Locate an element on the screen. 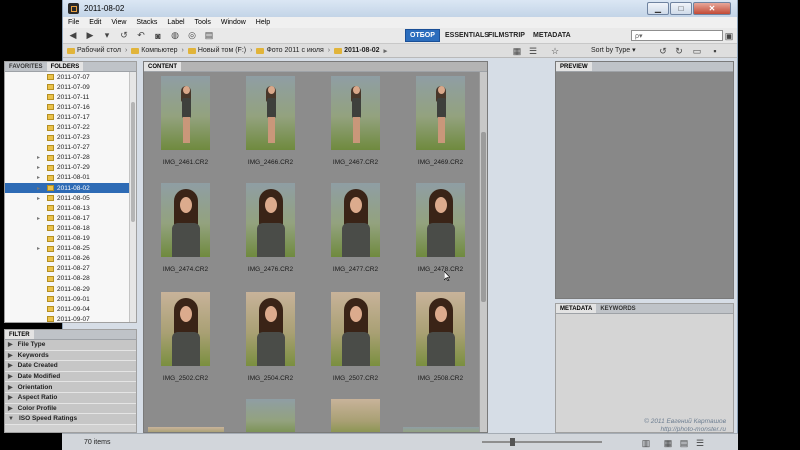 Image resolution: width=800 pixels, height=450 pixels. folder-item: ▸ 2011-08-05 is located at coordinates (68, 198).